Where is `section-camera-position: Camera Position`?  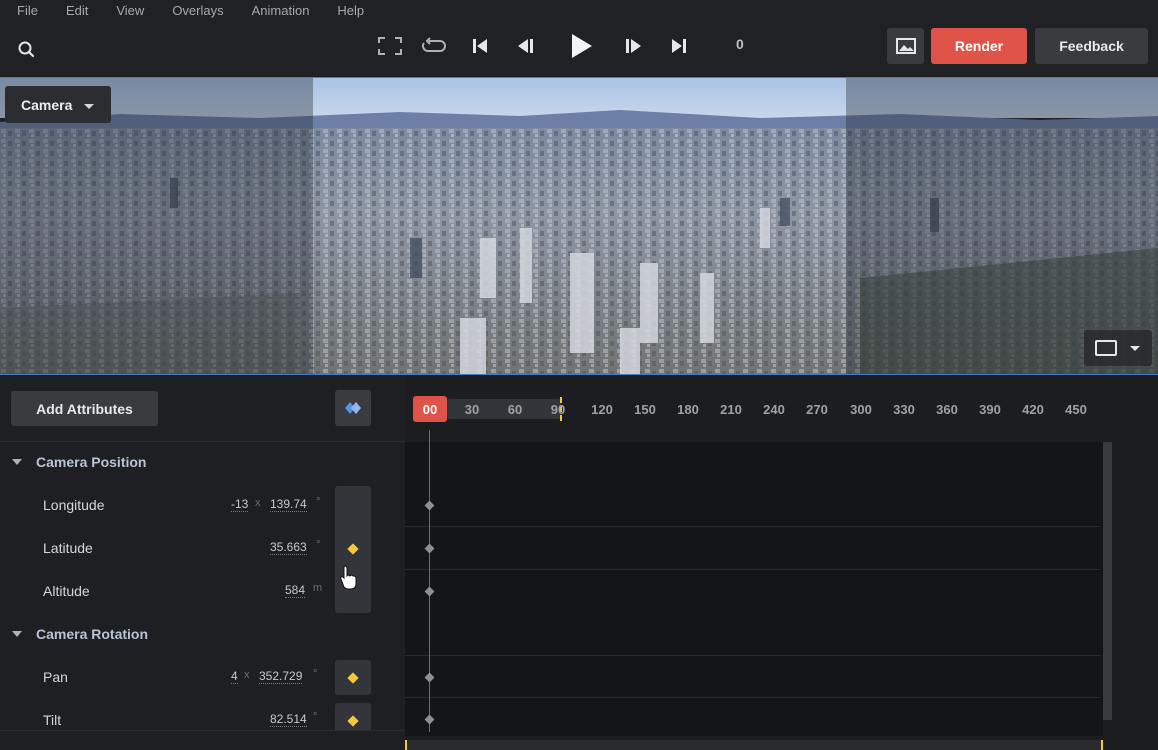 section-camera-position: Camera Position is located at coordinates (73, 462).